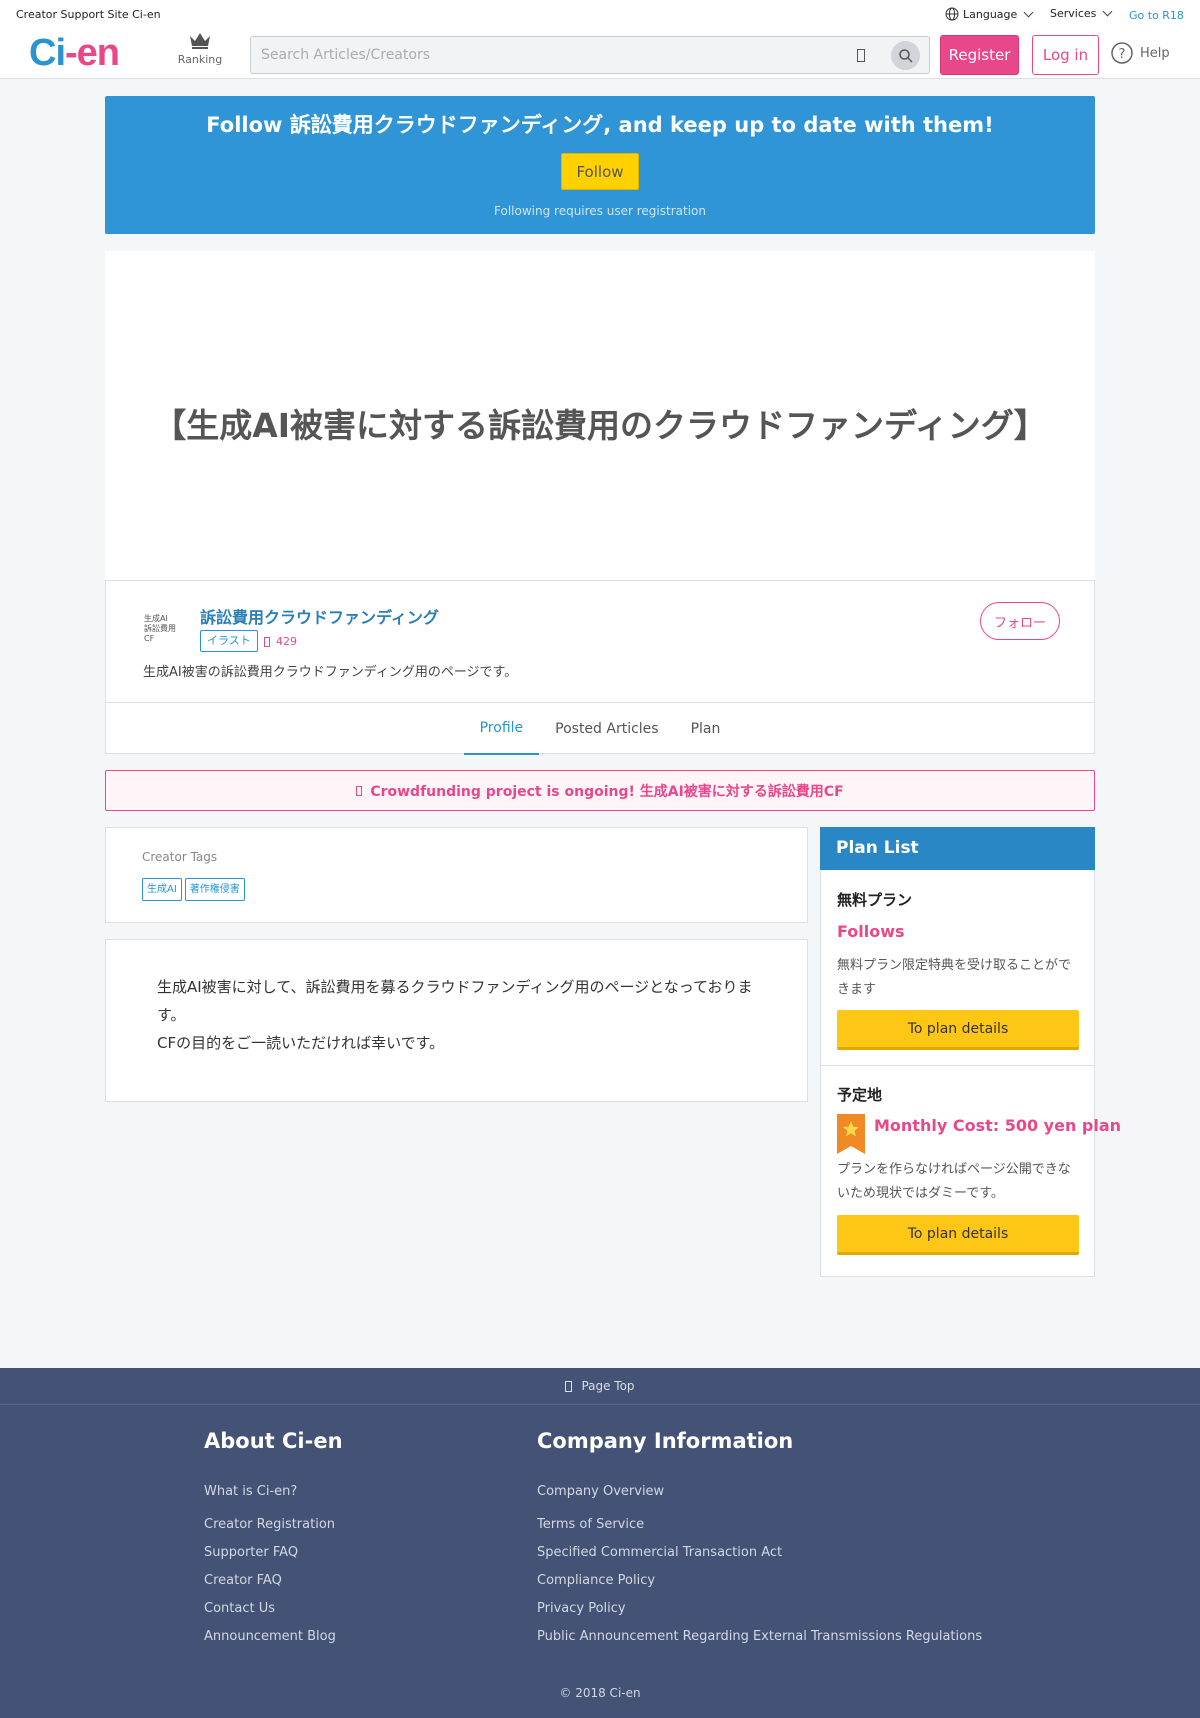 The image size is (1200, 1718). I want to click on footer-link: Creator Registration, so click(269, 1524).